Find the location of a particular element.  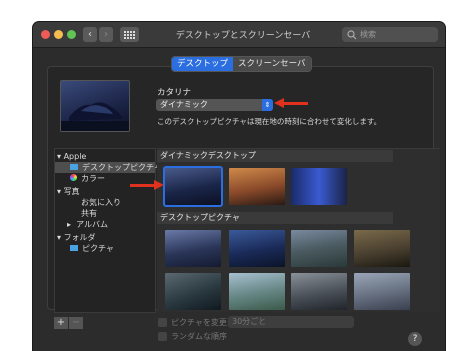

change-picture-option: ピクチャを変更: is located at coordinates (194, 322).